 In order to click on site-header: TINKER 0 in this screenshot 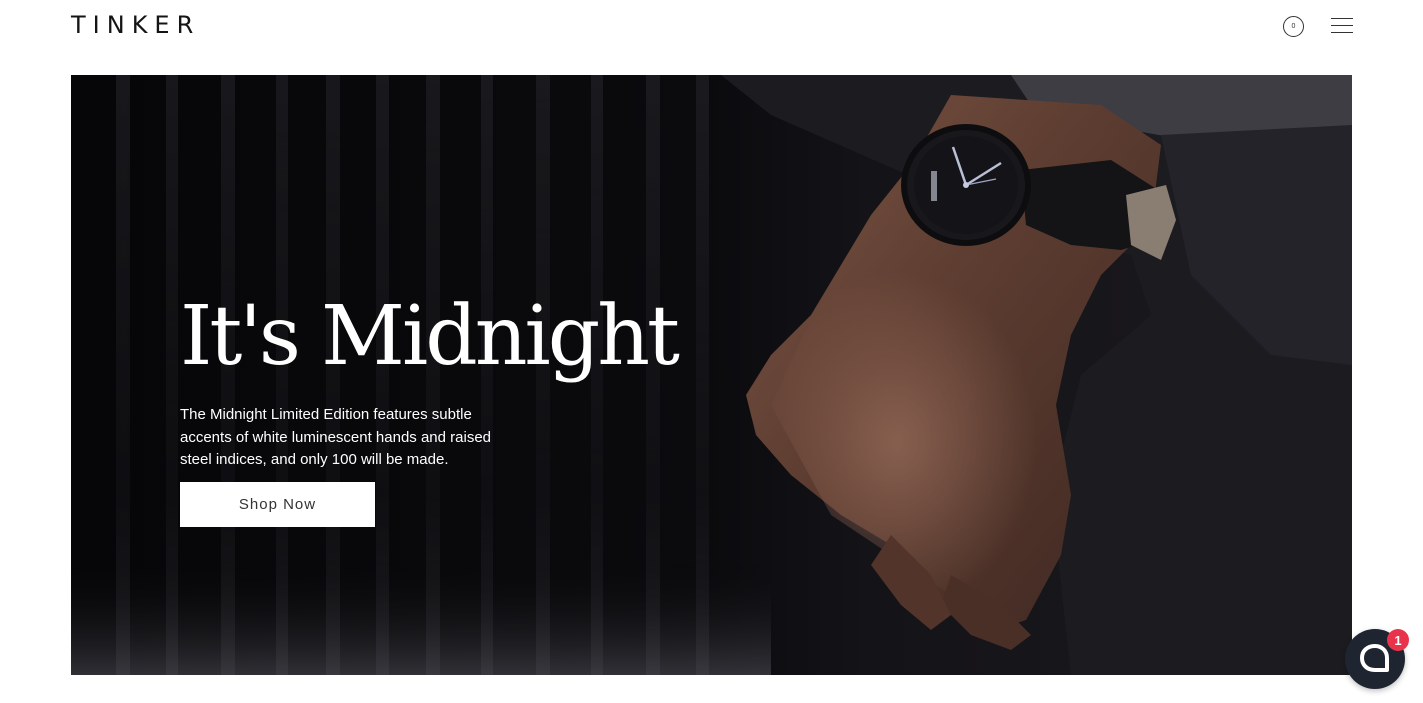, I will do `click(711, 30)`.